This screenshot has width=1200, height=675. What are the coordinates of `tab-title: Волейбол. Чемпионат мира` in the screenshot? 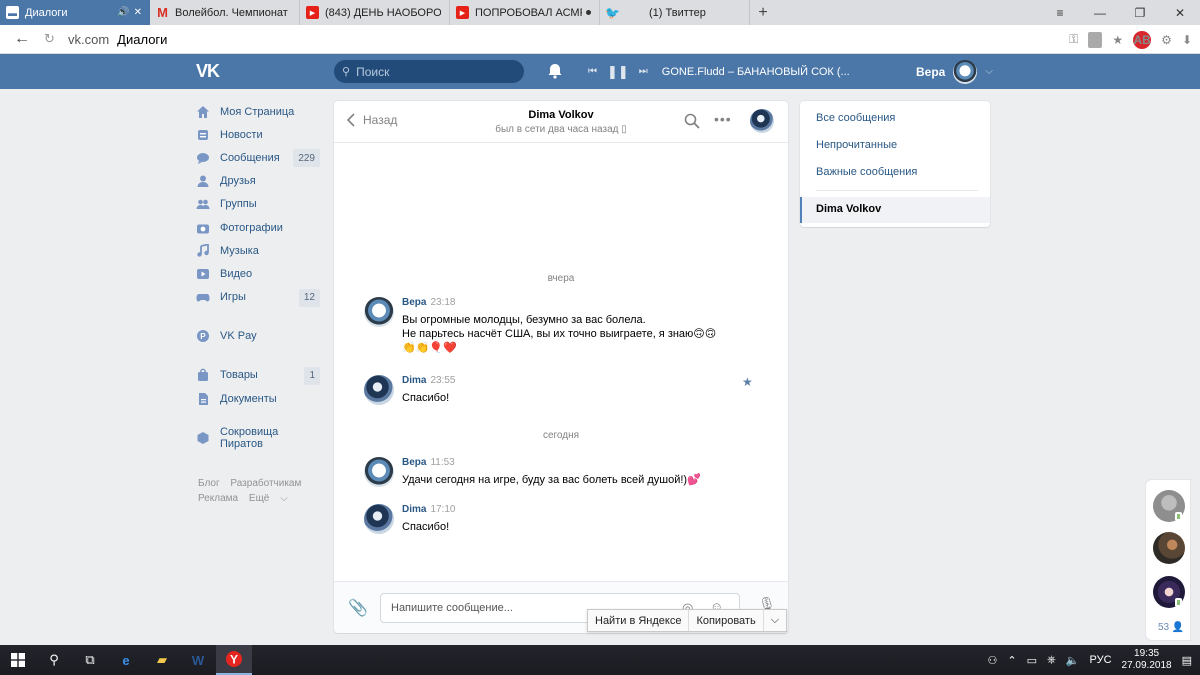 It's located at (233, 12).